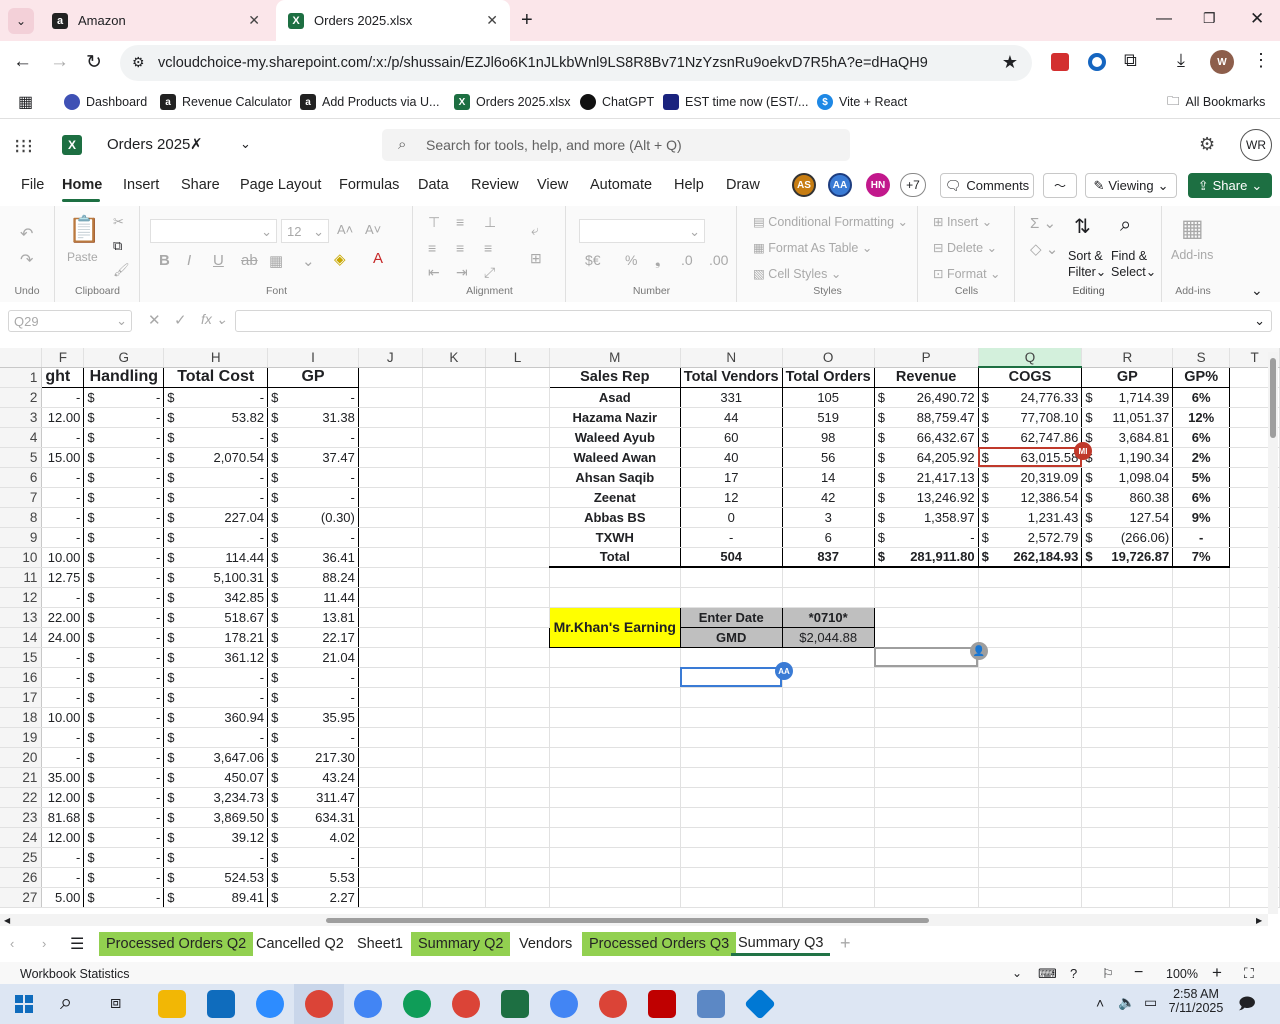 The width and height of the screenshot is (1280, 1024). What do you see at coordinates (1127, 557) in the screenshot?
I see `cell: $19,726.87` at bounding box center [1127, 557].